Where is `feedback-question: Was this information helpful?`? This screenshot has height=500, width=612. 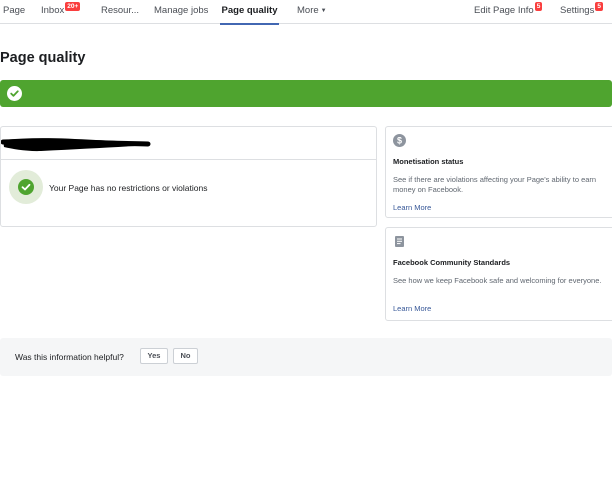
feedback-question: Was this information helpful? is located at coordinates (69, 357).